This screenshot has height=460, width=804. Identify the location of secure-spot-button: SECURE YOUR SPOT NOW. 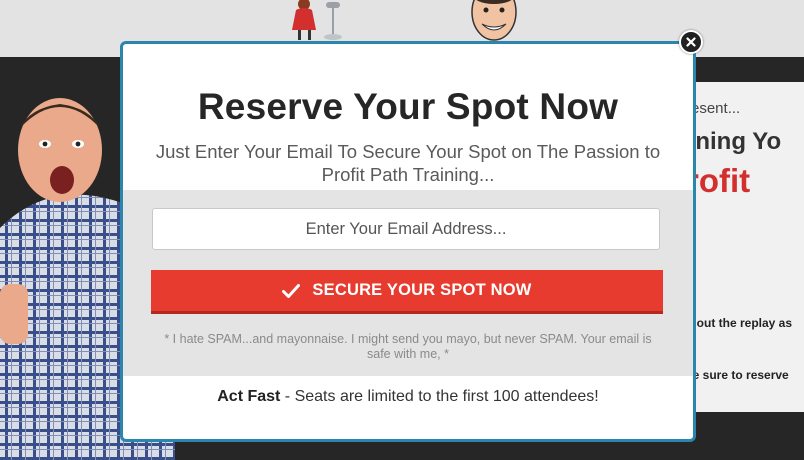
(407, 292).